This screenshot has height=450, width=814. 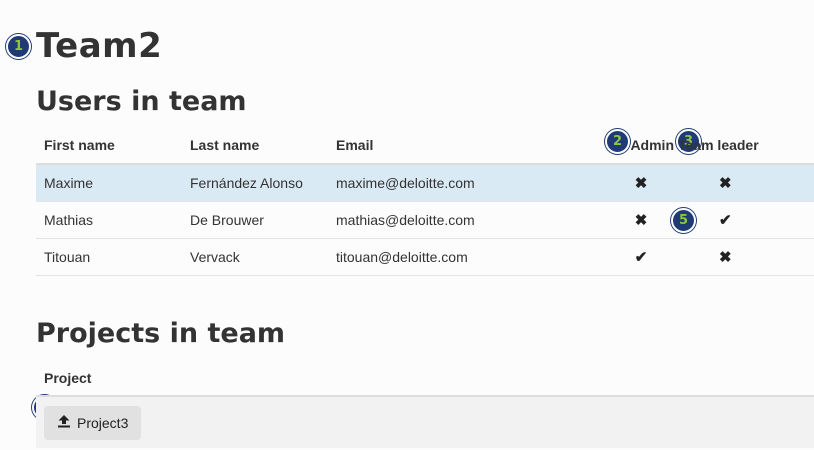 I want to click on users-section-title: Users in team, so click(x=141, y=101).